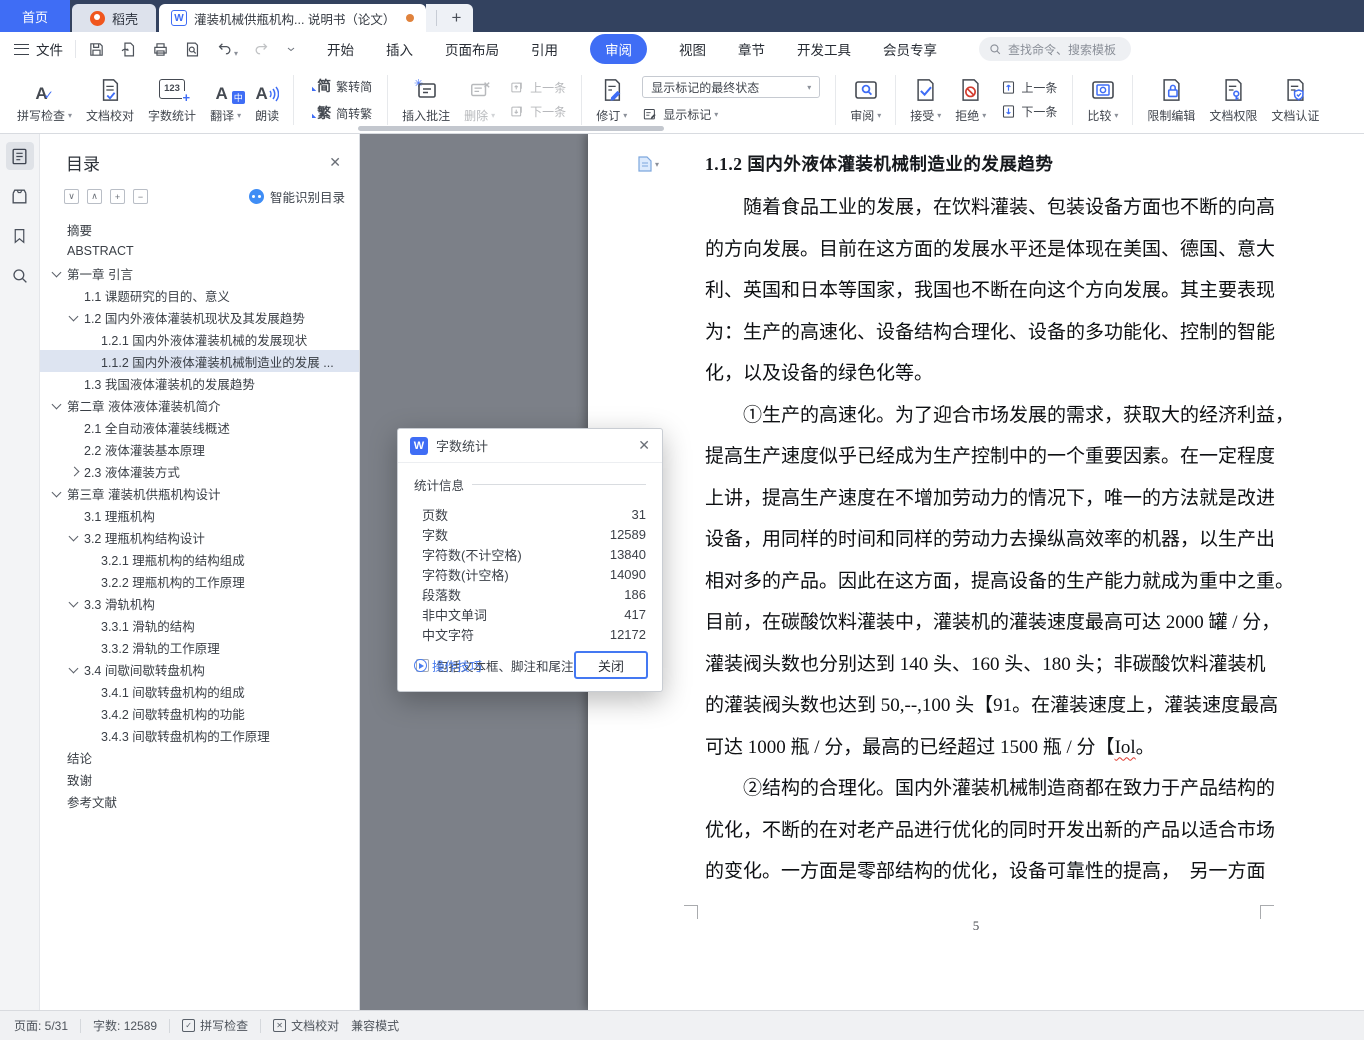  I want to click on zoom-in-button: +, so click(117, 196).